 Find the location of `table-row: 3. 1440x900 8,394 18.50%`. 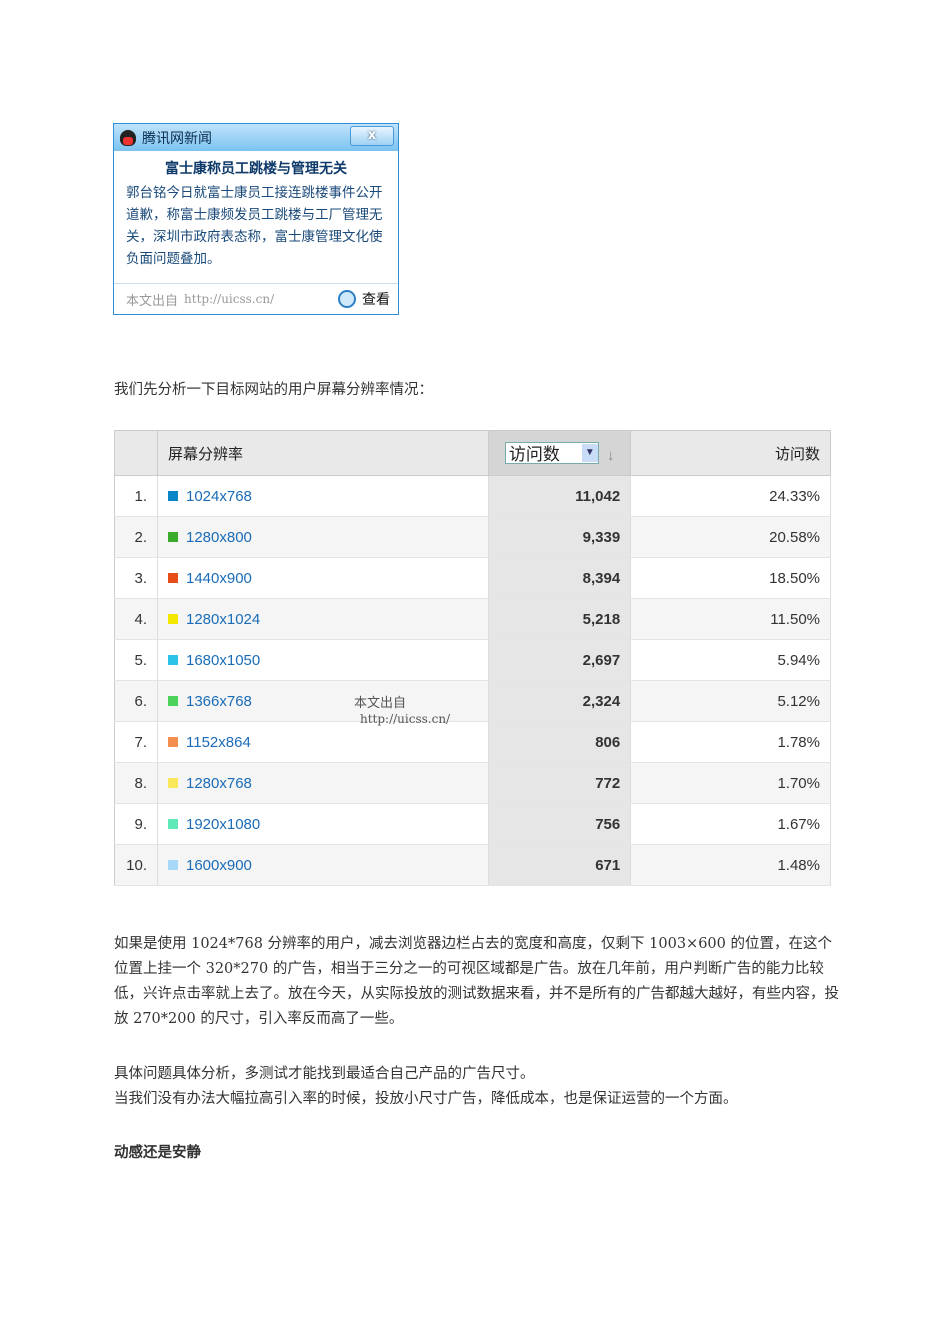

table-row: 3. 1440x900 8,394 18.50% is located at coordinates (472, 578).